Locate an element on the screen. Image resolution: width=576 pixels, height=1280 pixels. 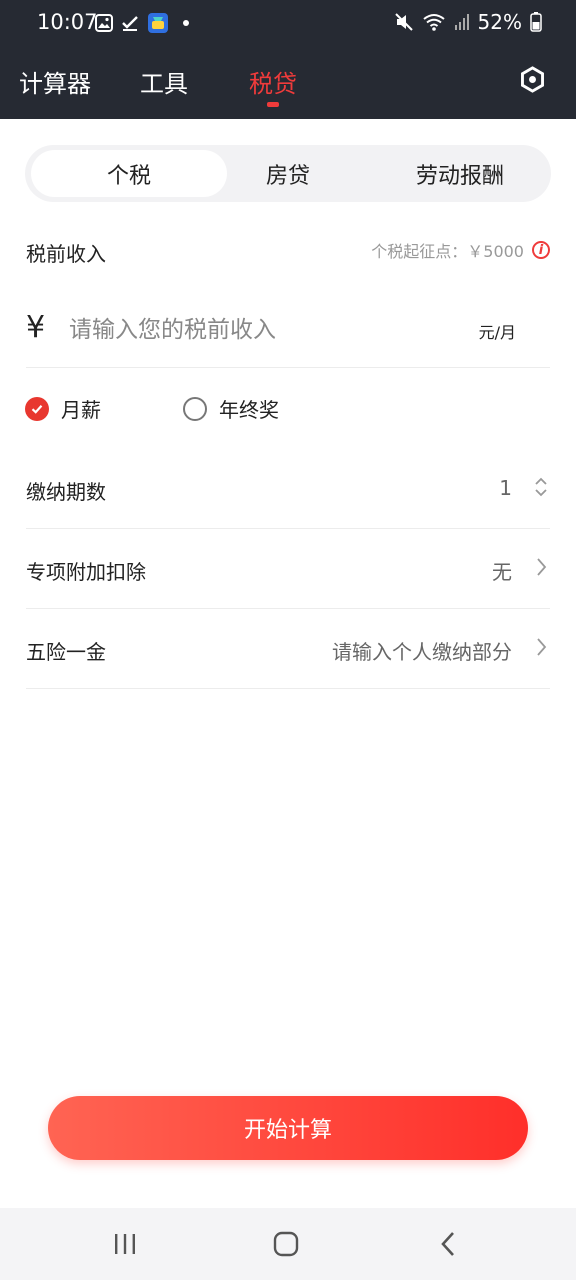
threshold-hint-text: 个税起征点：￥5000 is located at coordinates (447, 251).